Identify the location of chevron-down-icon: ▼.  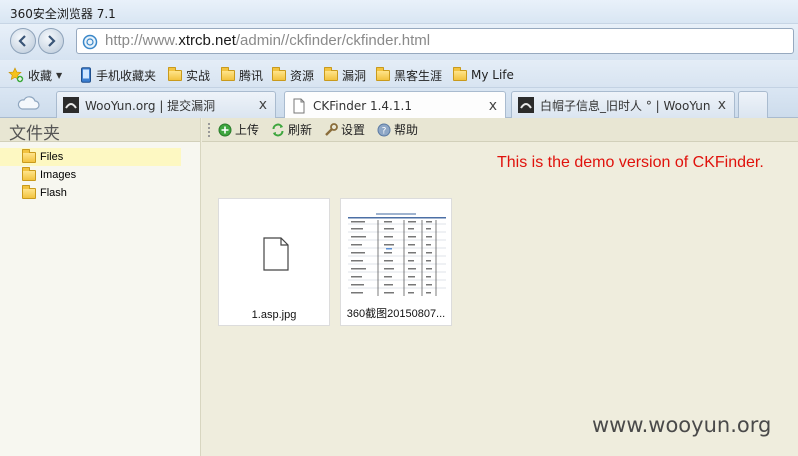
(59, 75).